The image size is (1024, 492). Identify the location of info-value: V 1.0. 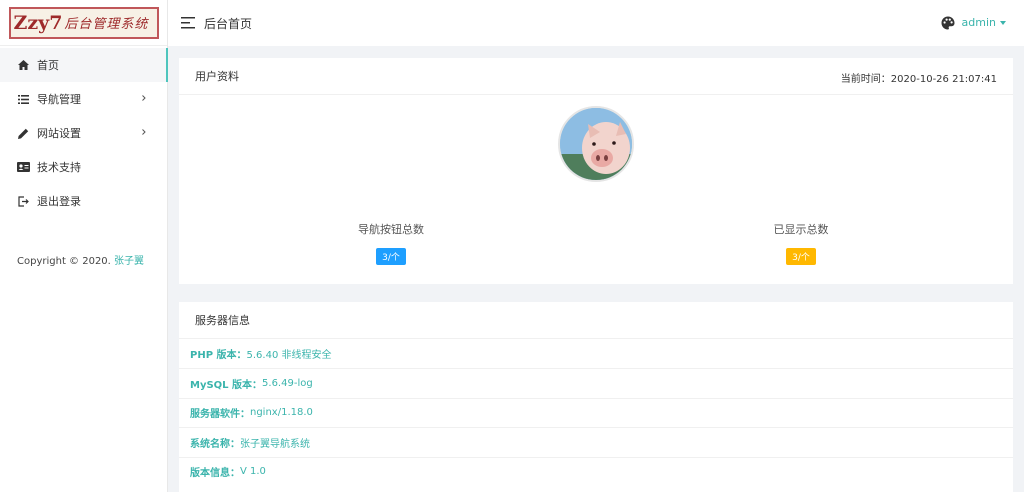
(253, 472).